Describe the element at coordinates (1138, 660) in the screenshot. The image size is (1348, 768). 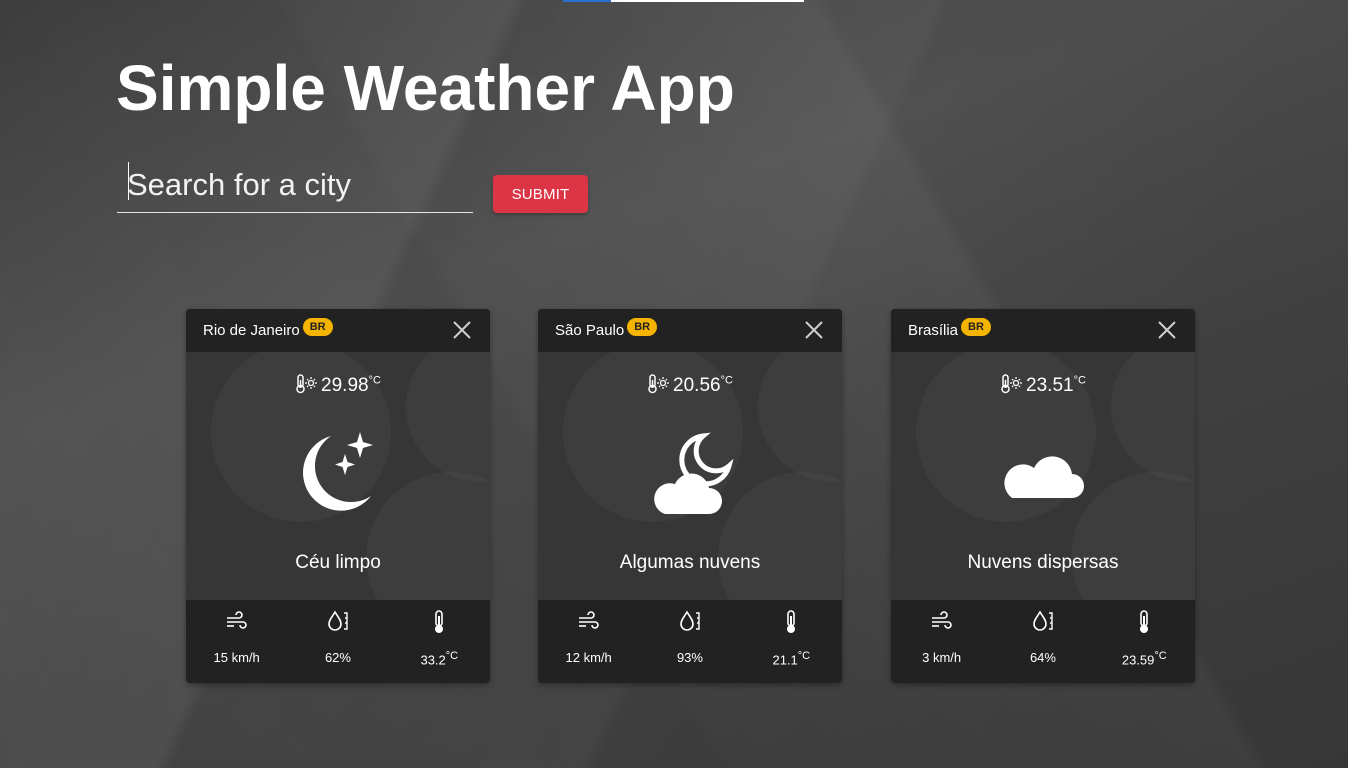
I see `feels-like-number: 23.59` at that location.